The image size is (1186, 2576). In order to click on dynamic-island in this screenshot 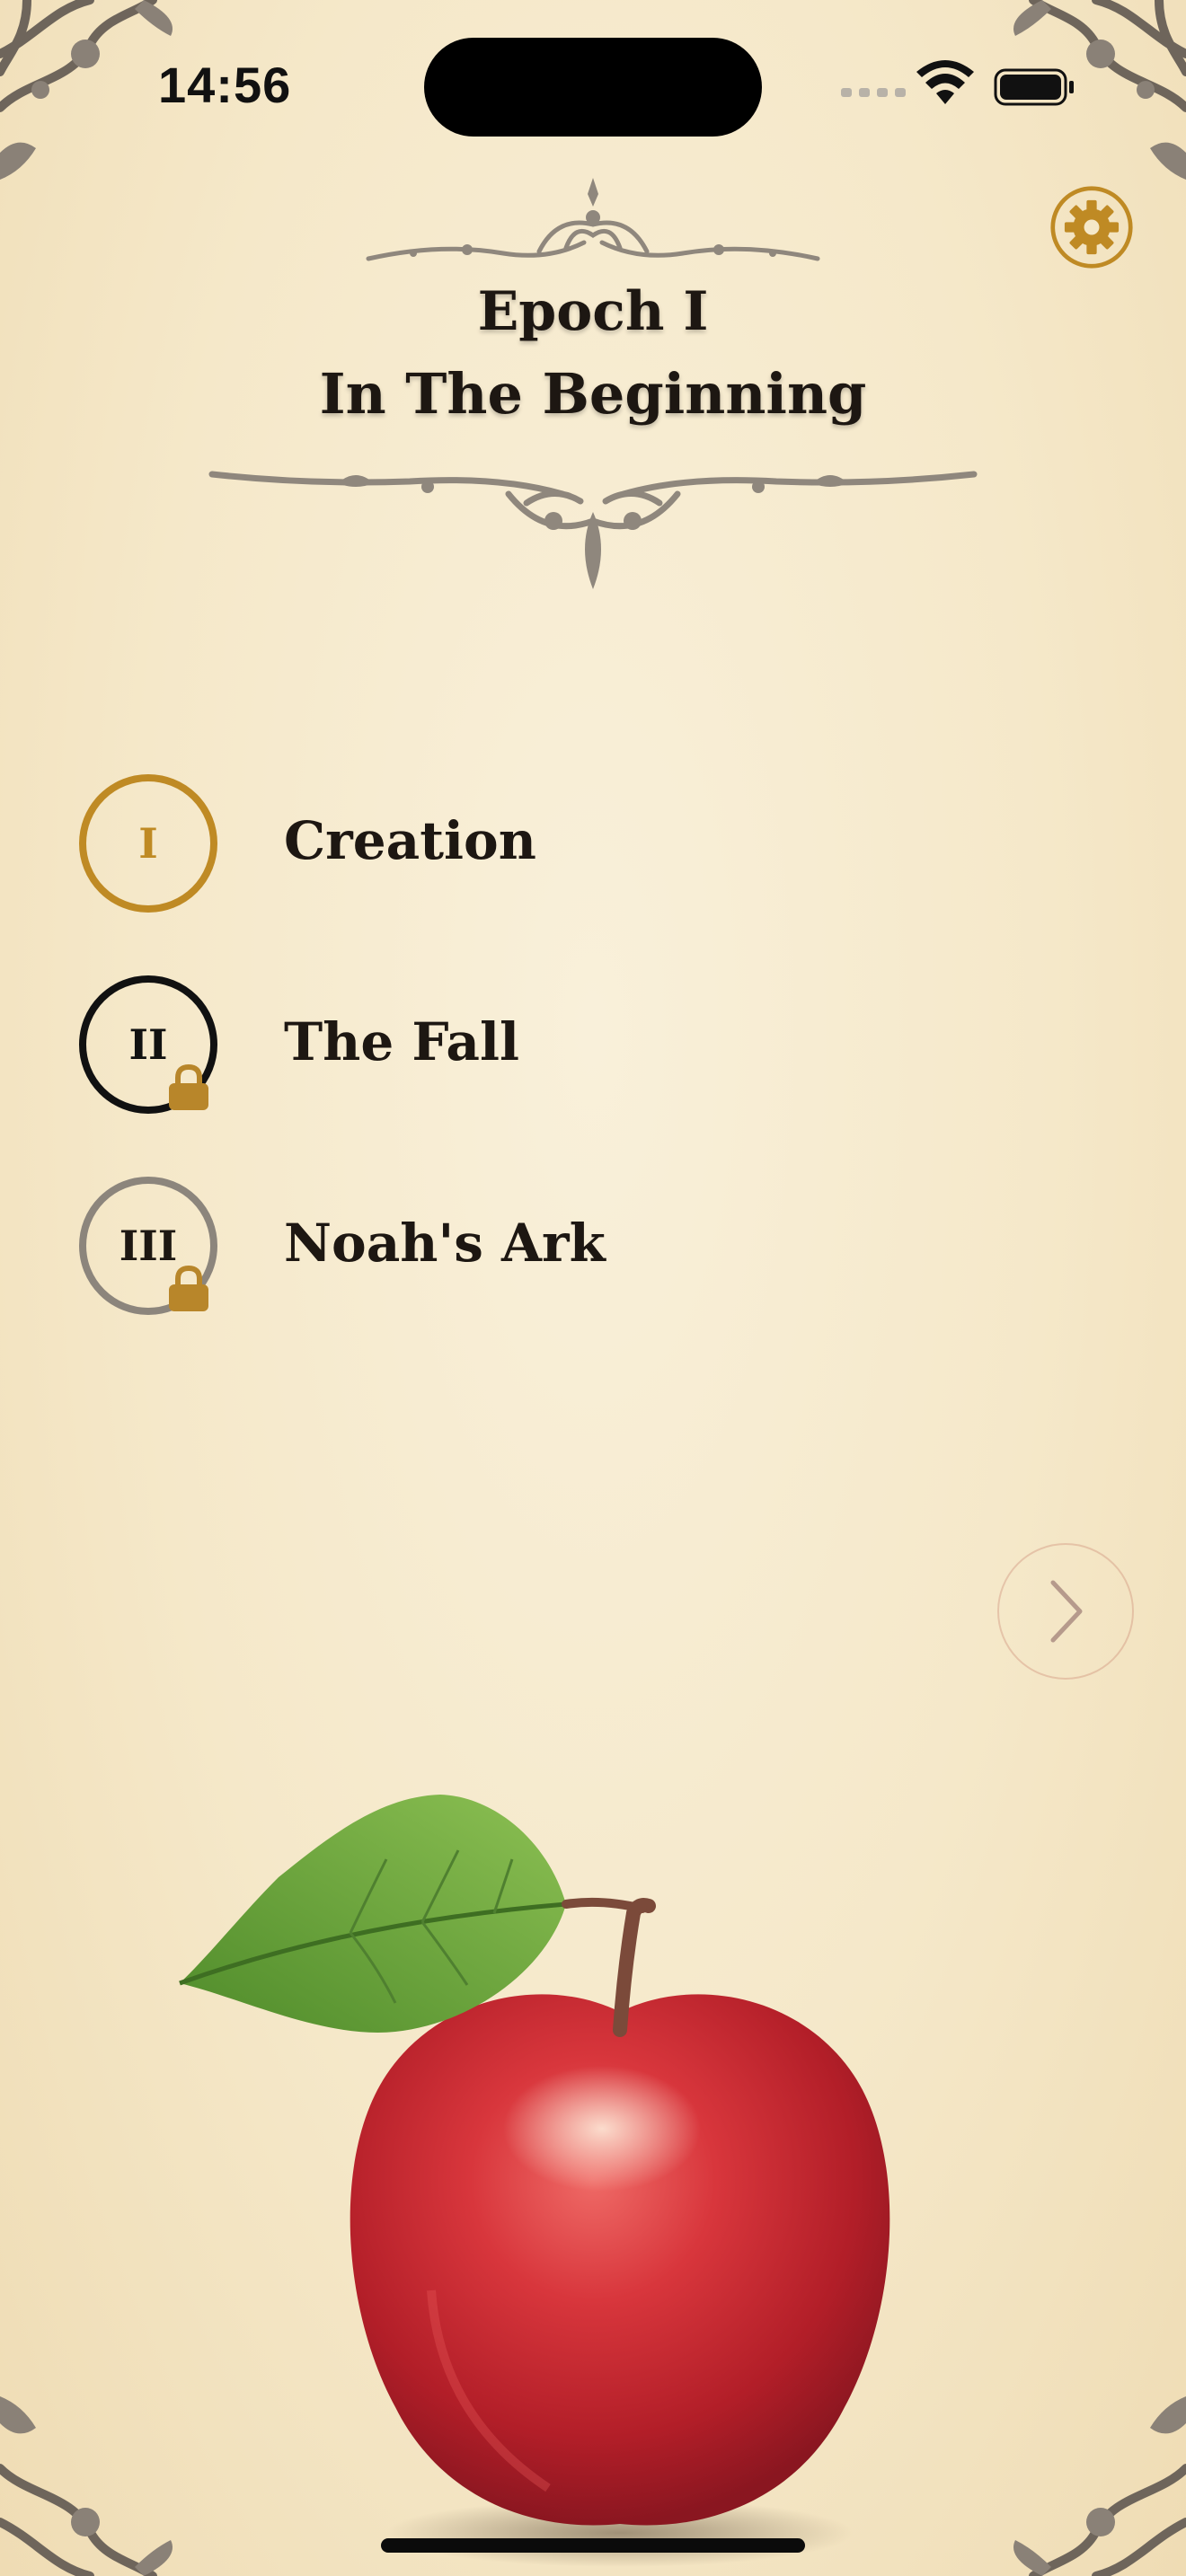, I will do `click(593, 87)`.